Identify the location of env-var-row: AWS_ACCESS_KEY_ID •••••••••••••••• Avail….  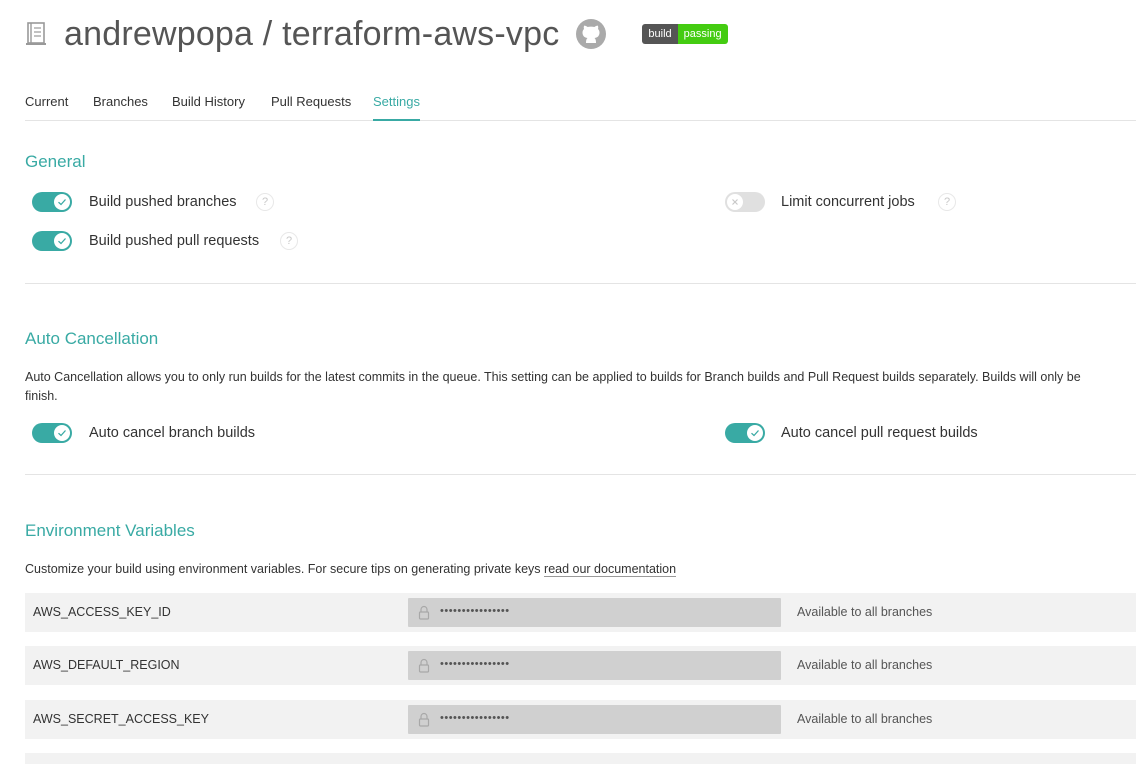
(580, 612).